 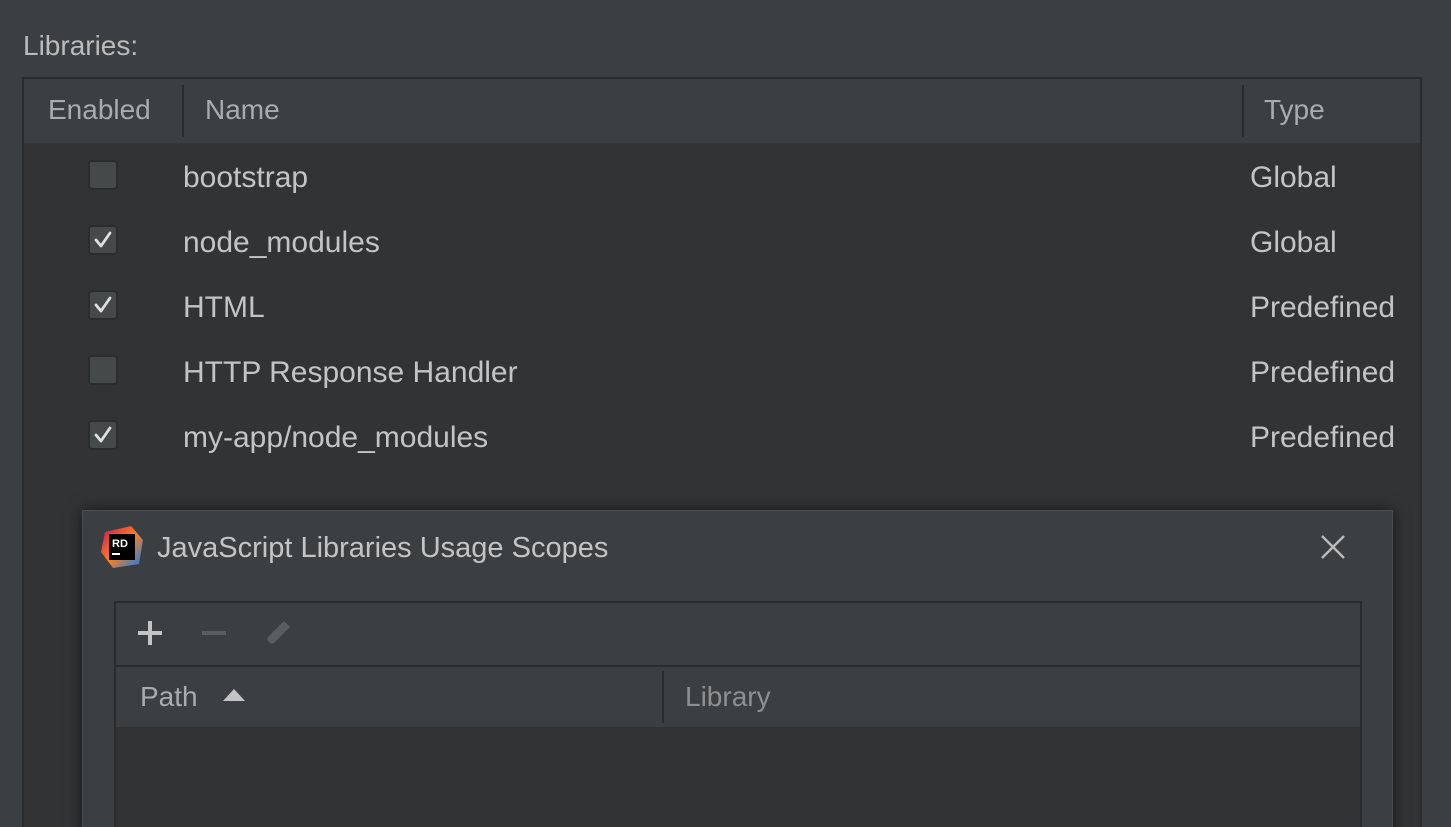 What do you see at coordinates (281, 242) in the screenshot?
I see `library-name: node_modules` at bounding box center [281, 242].